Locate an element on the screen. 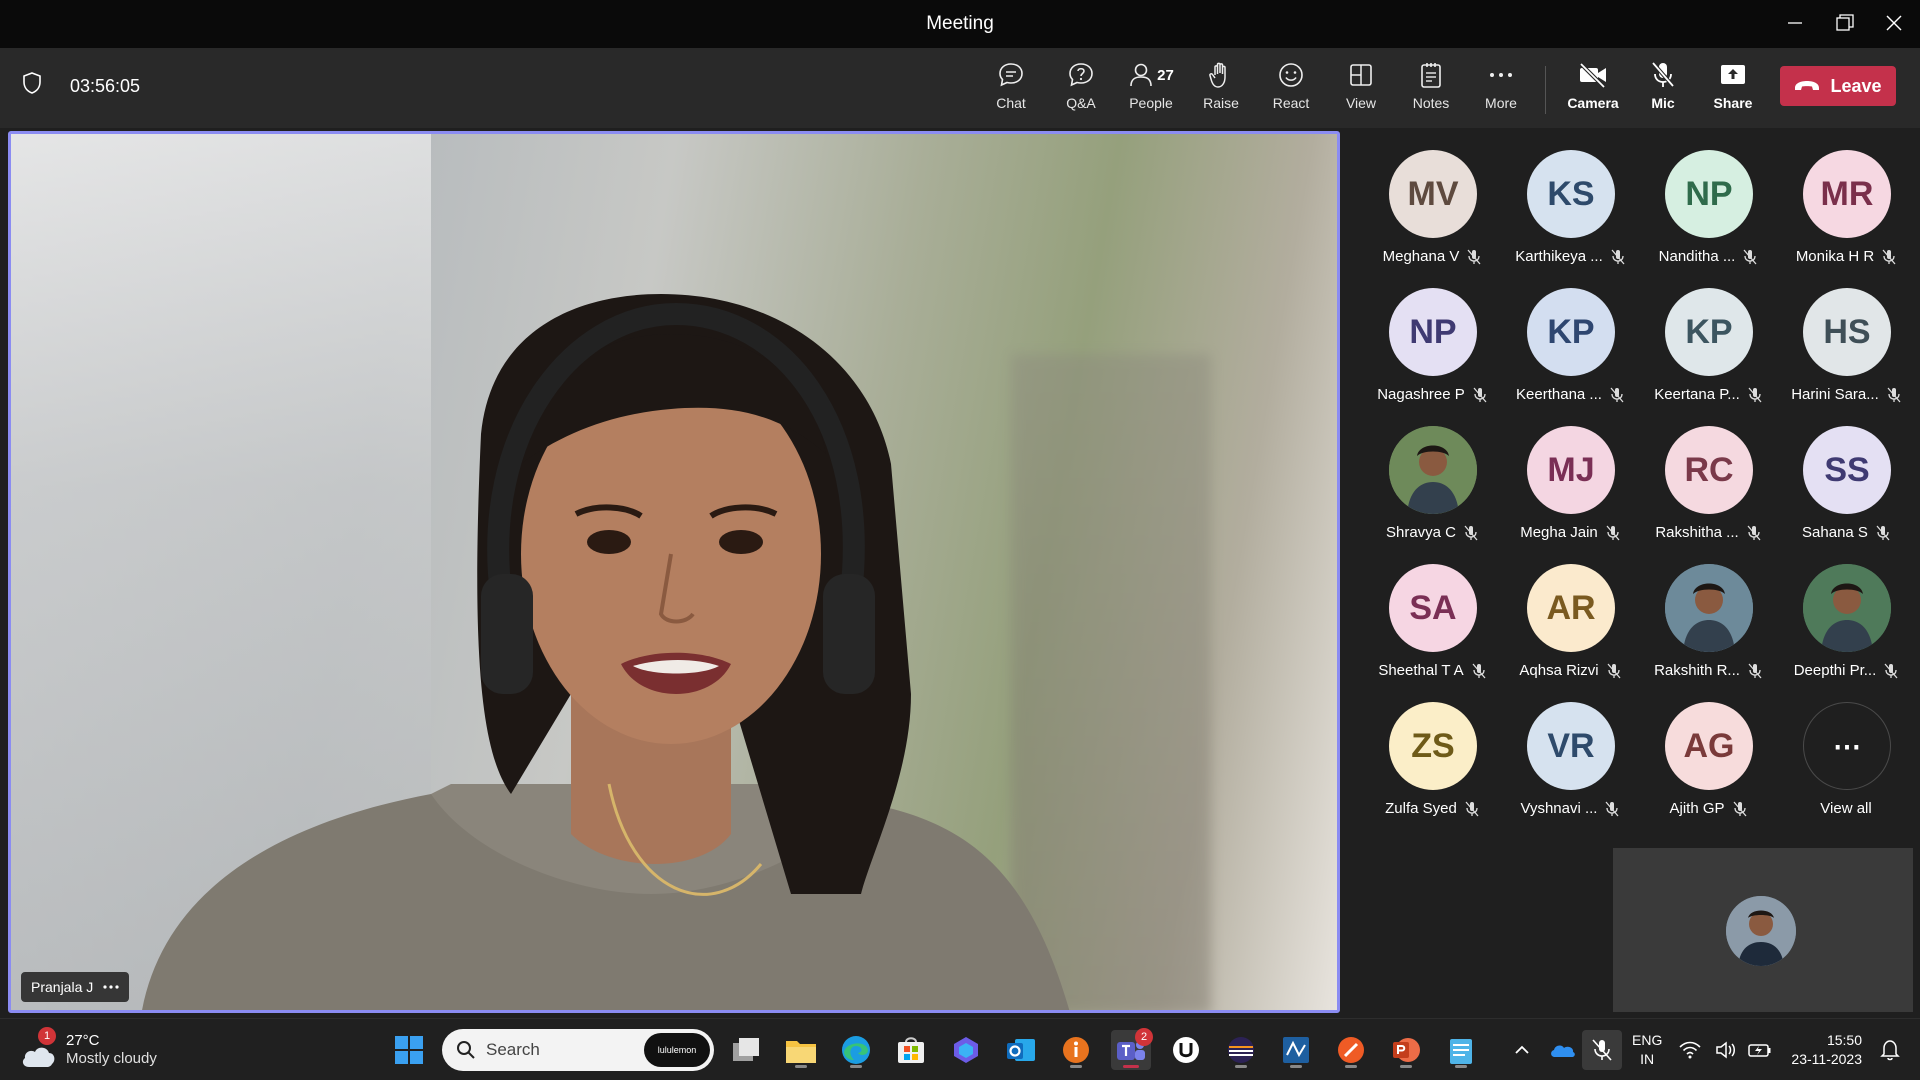 This screenshot has width=1920, height=1080. share-button: Share is located at coordinates (1733, 89).